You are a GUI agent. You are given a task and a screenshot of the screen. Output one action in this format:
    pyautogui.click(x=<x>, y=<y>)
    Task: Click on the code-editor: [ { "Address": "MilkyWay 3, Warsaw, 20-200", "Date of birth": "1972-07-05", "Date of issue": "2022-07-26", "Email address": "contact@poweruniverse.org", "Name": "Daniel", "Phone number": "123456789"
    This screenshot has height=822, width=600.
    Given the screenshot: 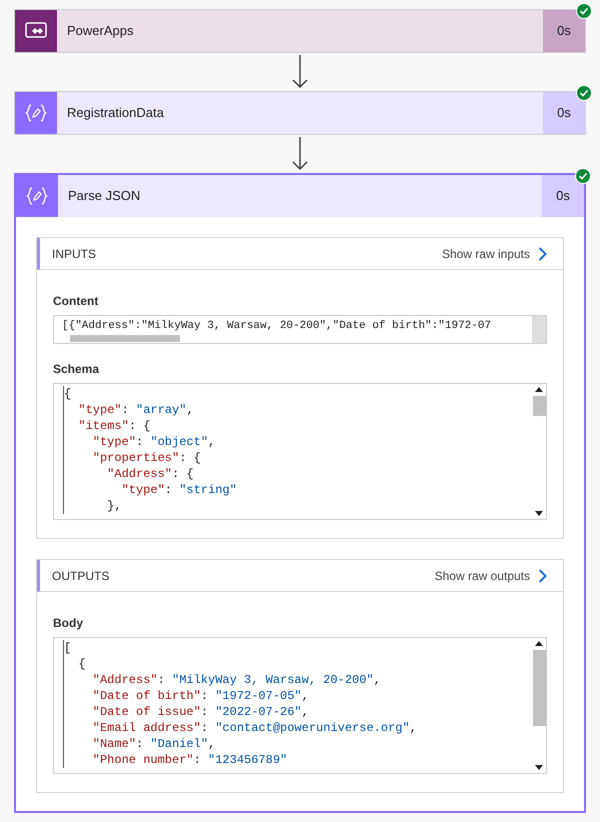 What is the action you would take?
    pyautogui.click(x=300, y=705)
    